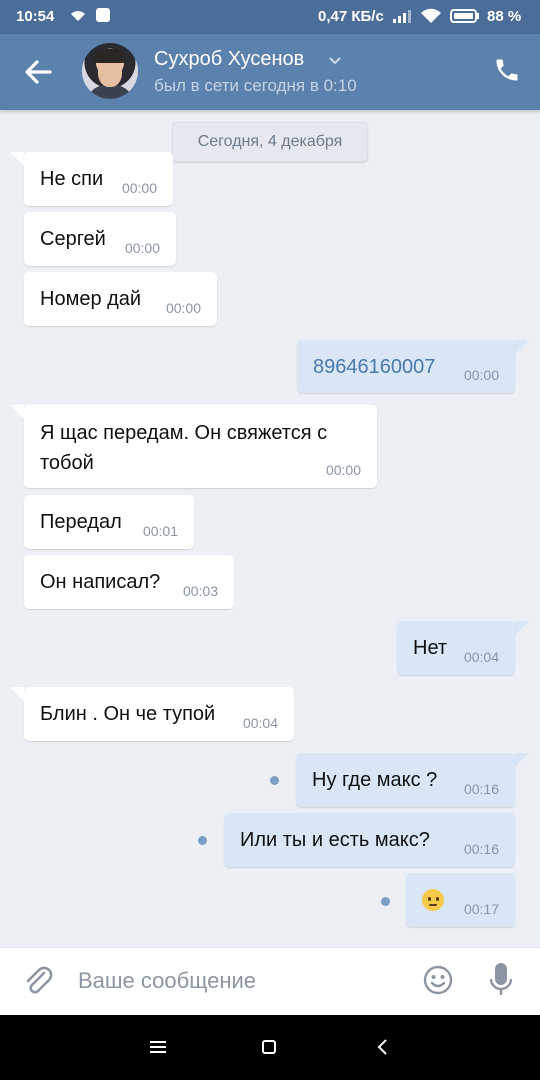 Image resolution: width=540 pixels, height=1080 pixels. I want to click on message-bubble-incoming: Он написал? 00:03, so click(129, 582).